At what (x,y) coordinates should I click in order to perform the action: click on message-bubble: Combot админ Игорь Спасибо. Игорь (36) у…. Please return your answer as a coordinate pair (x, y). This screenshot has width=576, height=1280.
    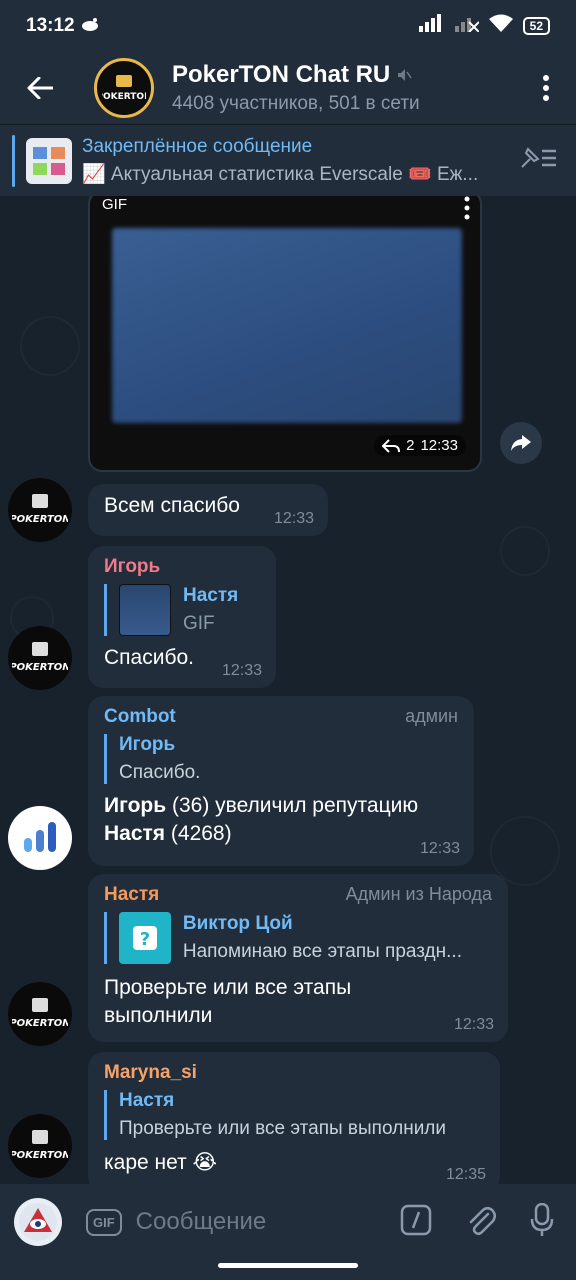
    Looking at the image, I should click on (281, 781).